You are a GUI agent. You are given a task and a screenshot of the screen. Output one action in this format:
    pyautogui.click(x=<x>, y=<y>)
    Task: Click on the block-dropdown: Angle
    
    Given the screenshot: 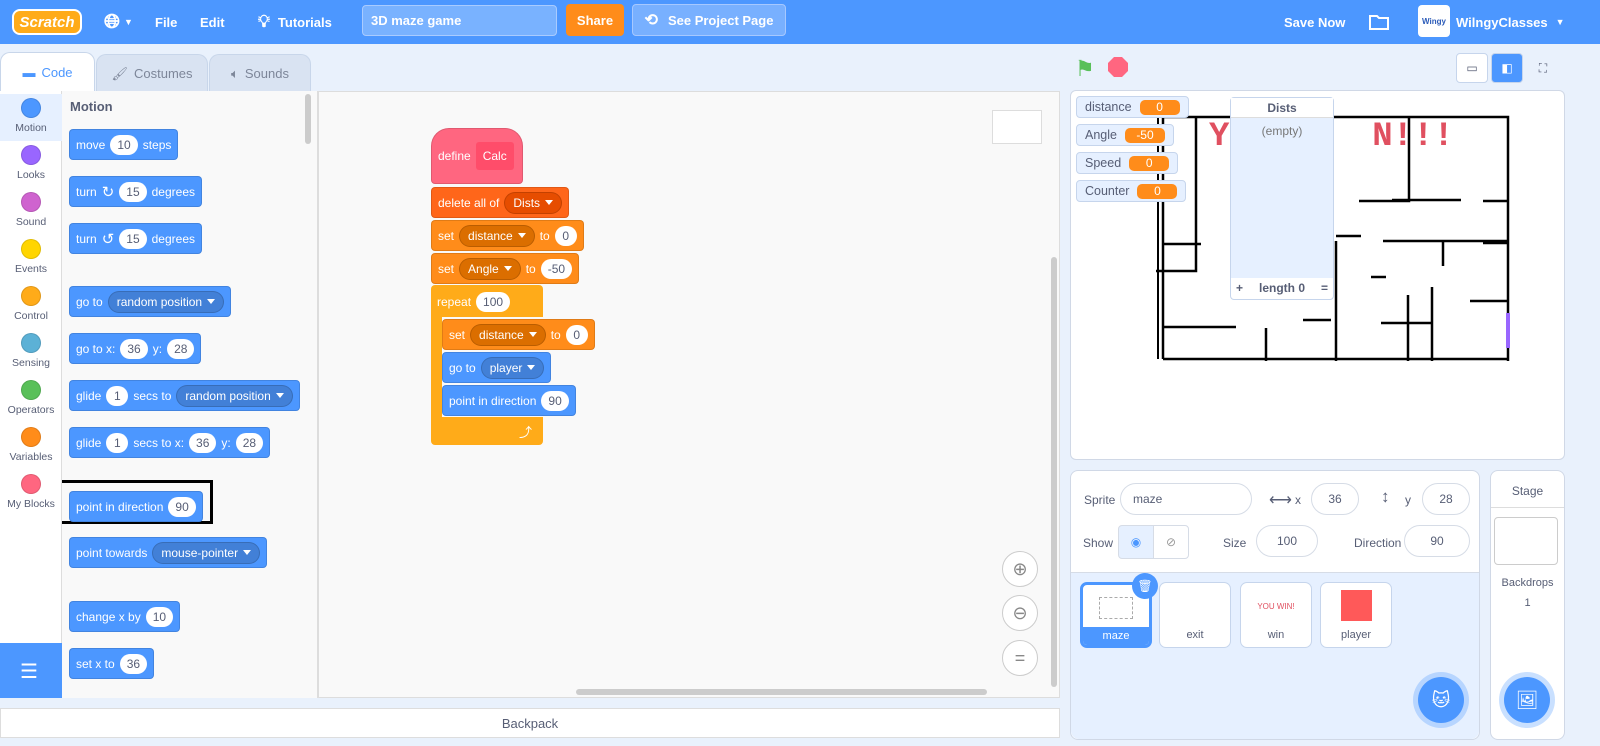 What is the action you would take?
    pyautogui.click(x=490, y=268)
    